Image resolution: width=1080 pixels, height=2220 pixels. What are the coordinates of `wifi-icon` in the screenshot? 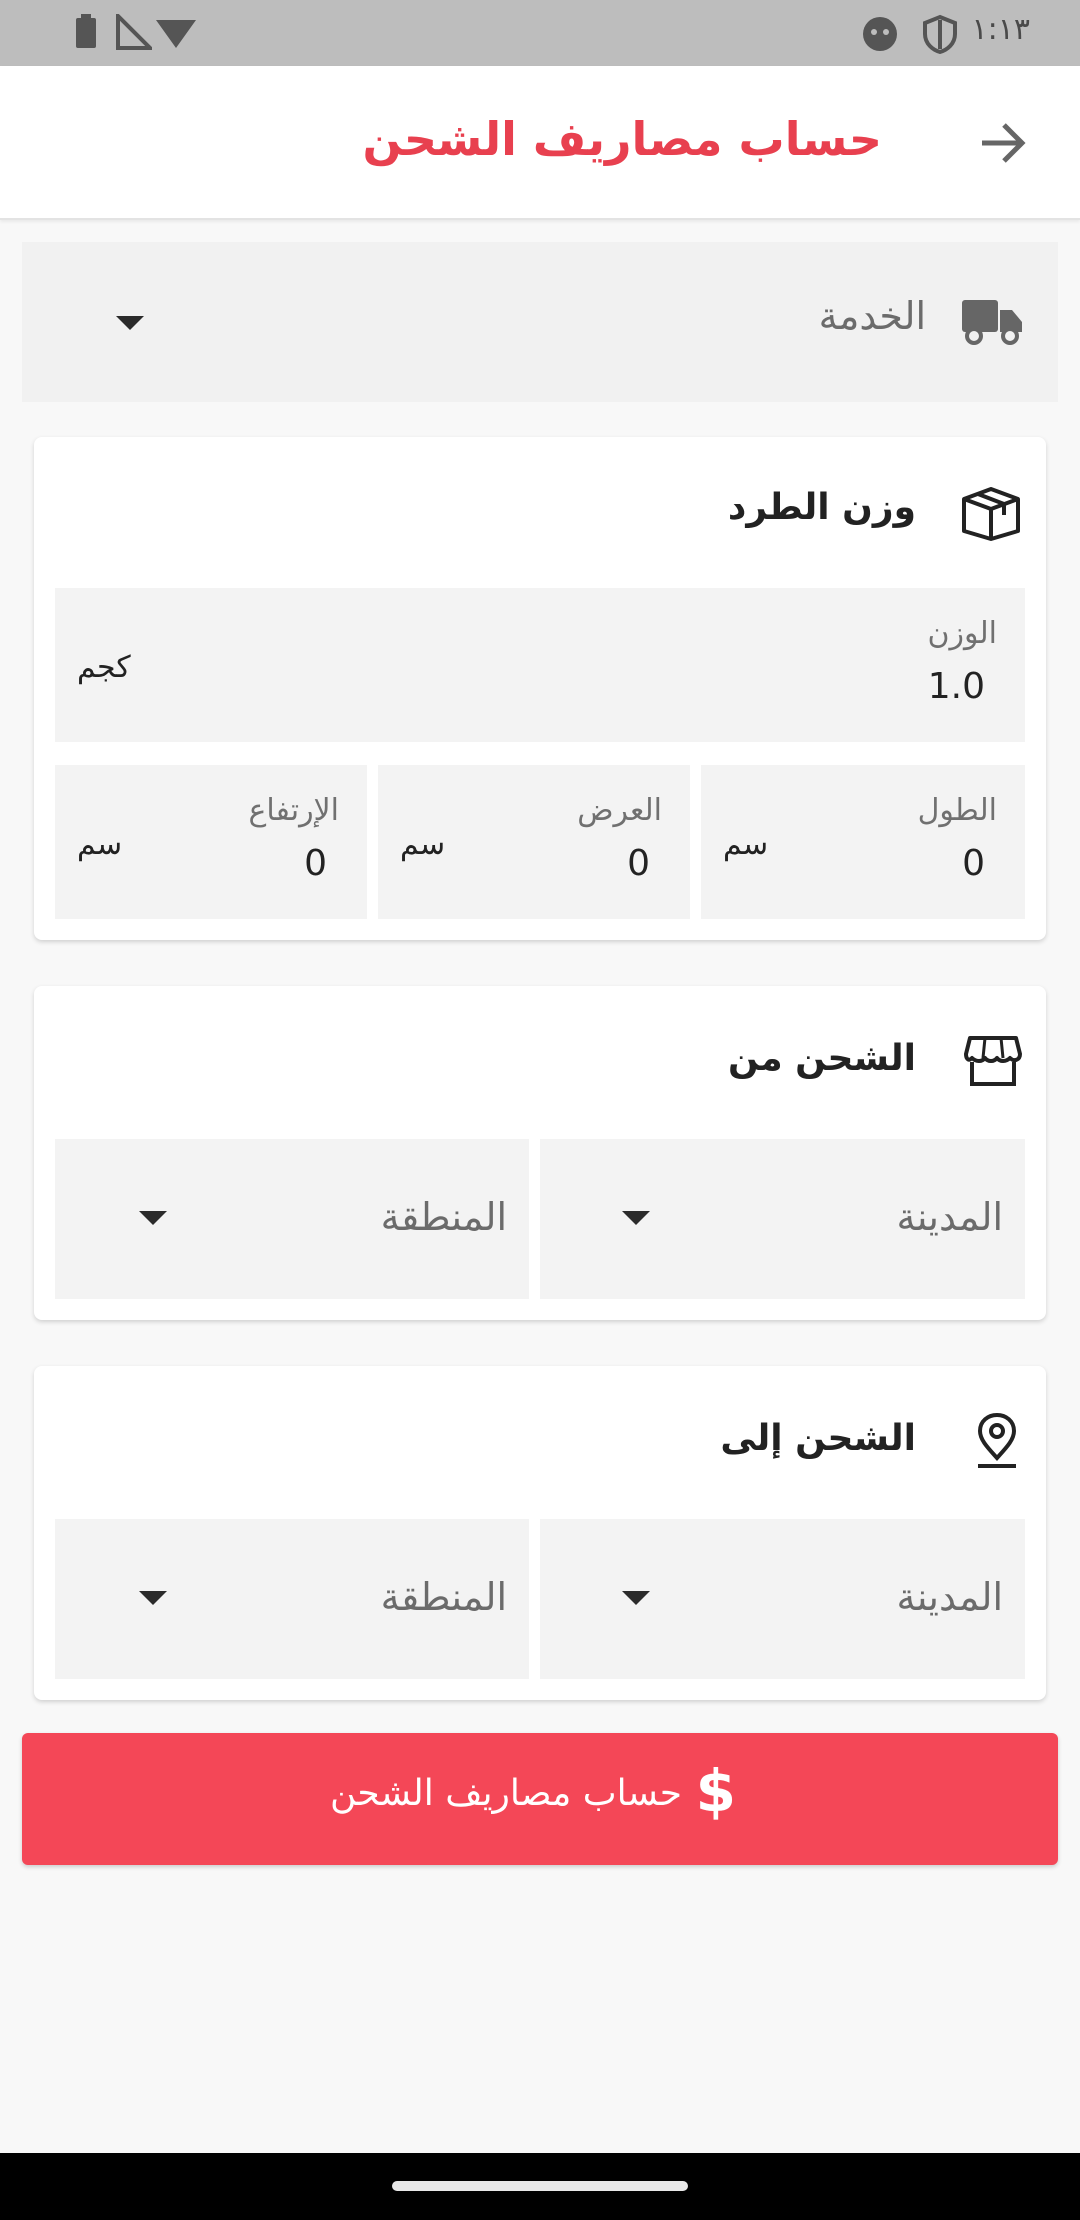 It's located at (176, 34).